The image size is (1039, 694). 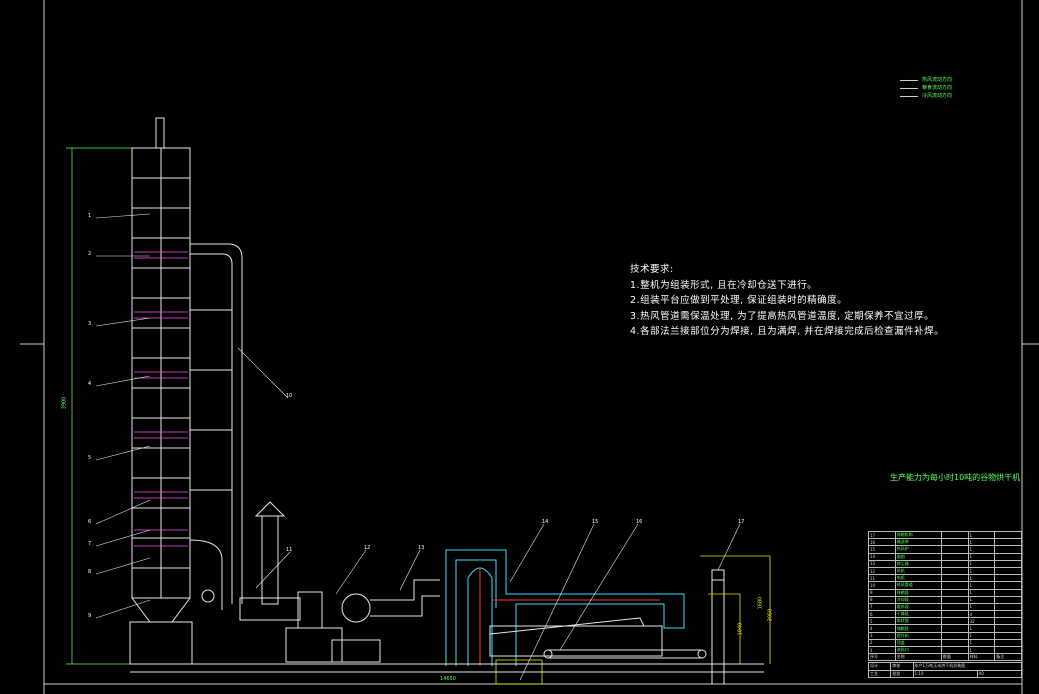 What do you see at coordinates (90, 522) in the screenshot?
I see `part-label: 6` at bounding box center [90, 522].